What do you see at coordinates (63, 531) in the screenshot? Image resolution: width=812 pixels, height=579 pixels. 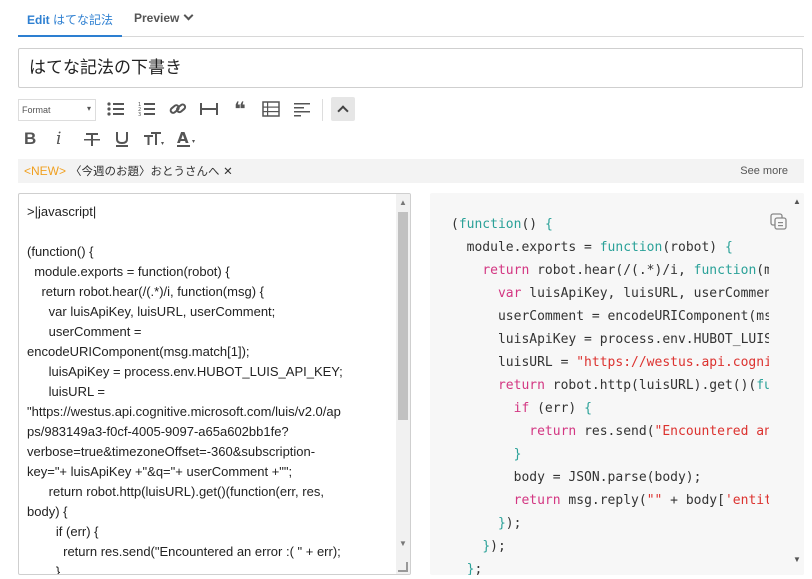 I see `editor-line: if (err) {` at bounding box center [63, 531].